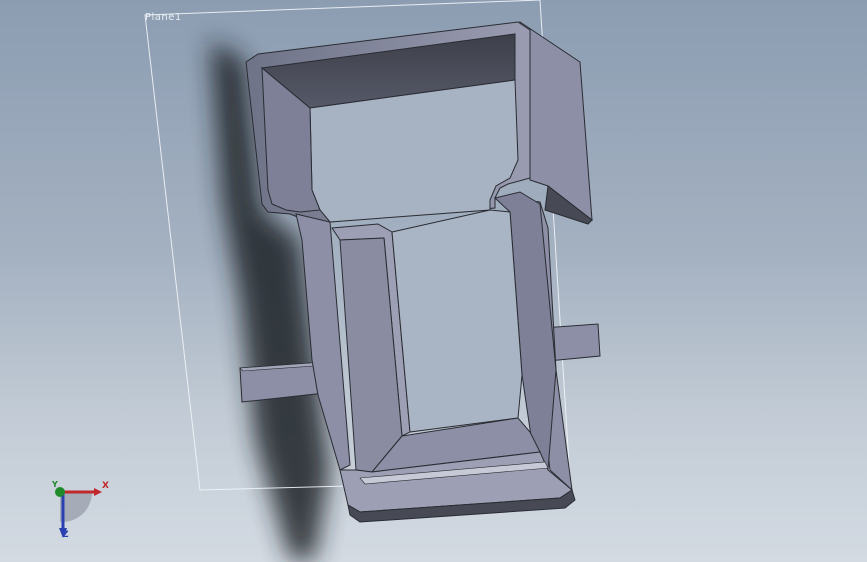  I want to click on triad-z-label: Z, so click(65, 535).